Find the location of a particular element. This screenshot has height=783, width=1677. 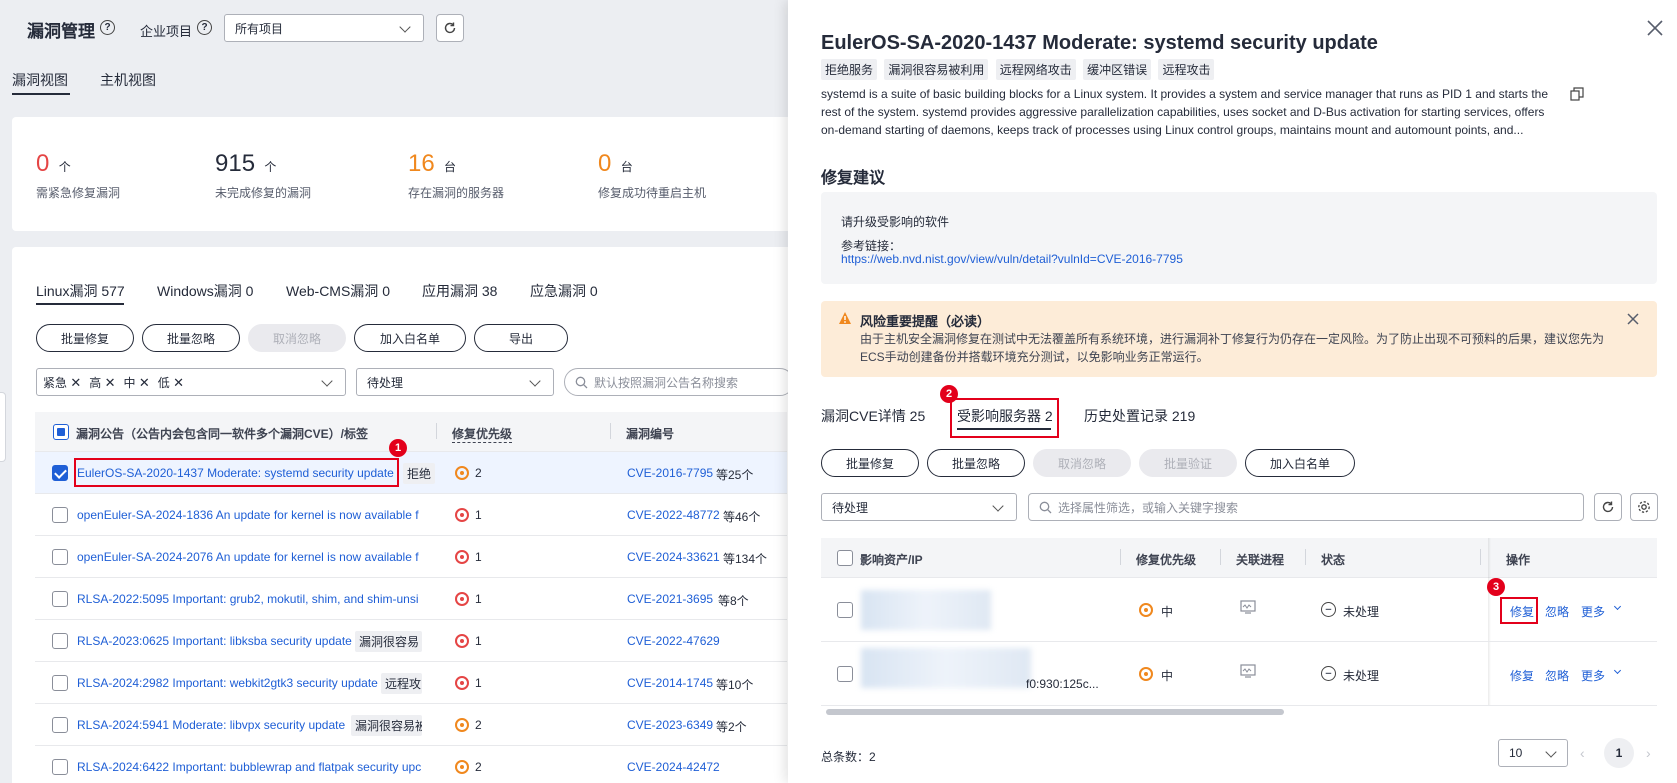

tab-emergency: 应急漏洞 0 is located at coordinates (564, 291).